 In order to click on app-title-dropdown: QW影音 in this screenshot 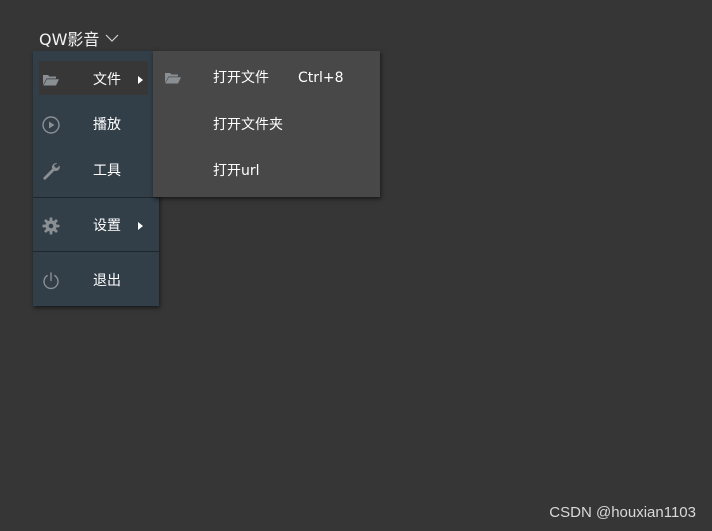, I will do `click(79, 38)`.